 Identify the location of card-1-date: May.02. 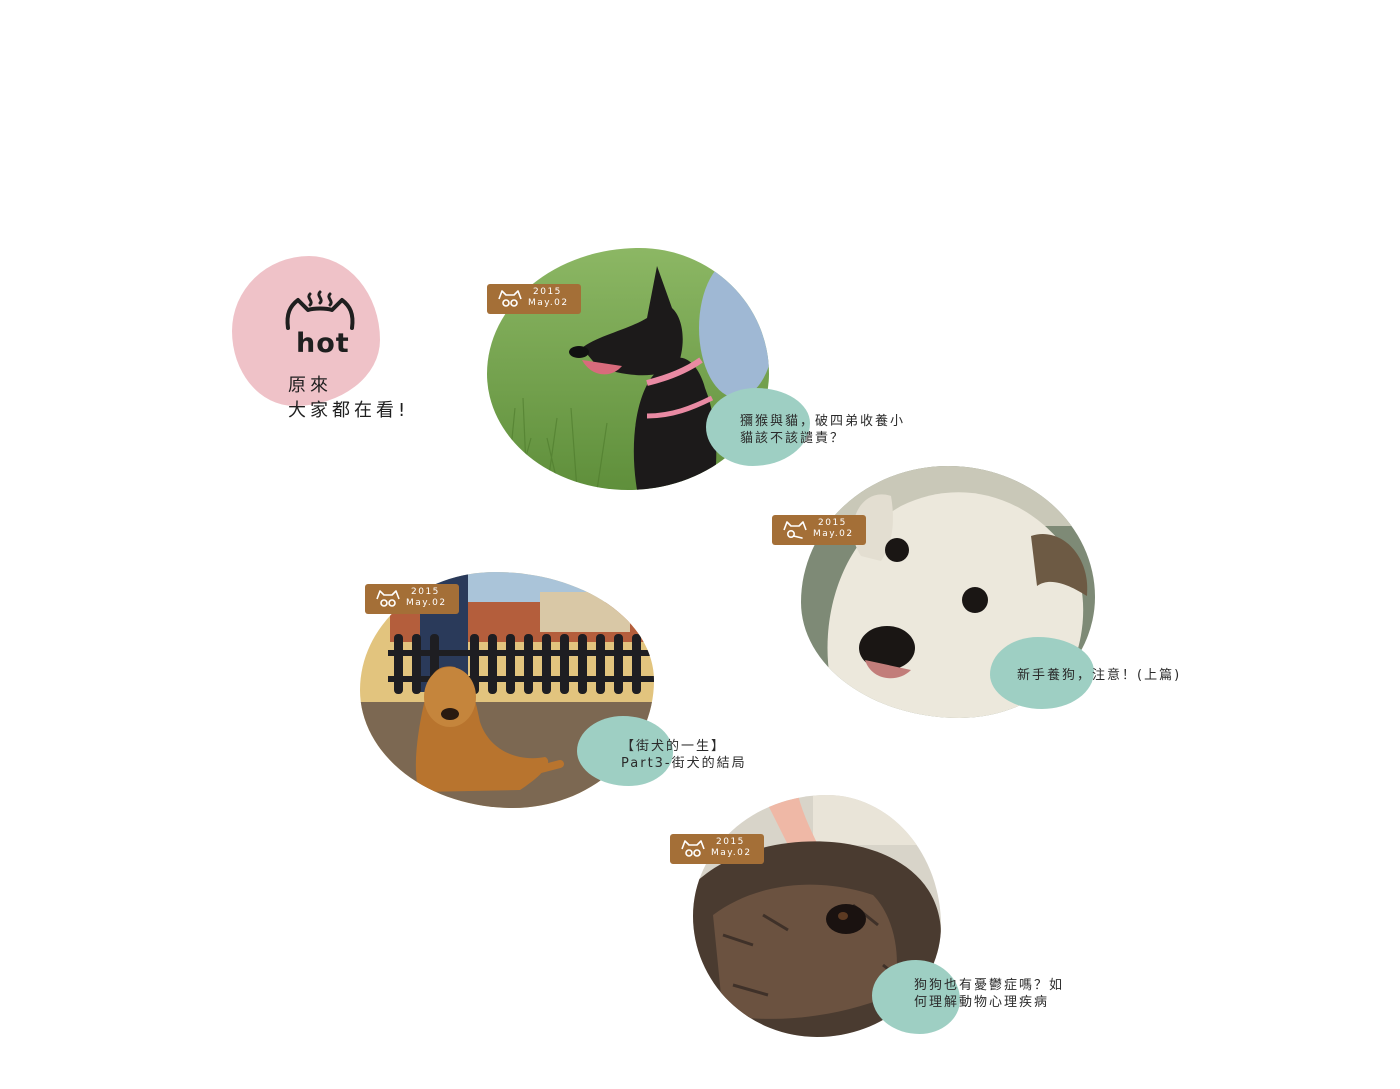
(548, 303).